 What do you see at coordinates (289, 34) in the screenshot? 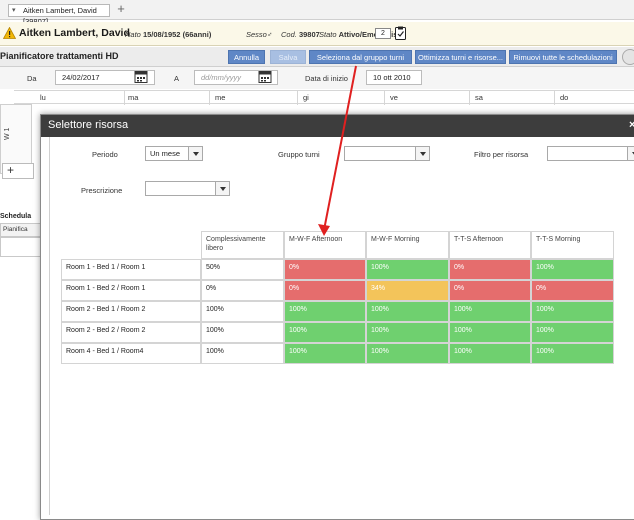
I see `code-label: Cod.` at bounding box center [289, 34].